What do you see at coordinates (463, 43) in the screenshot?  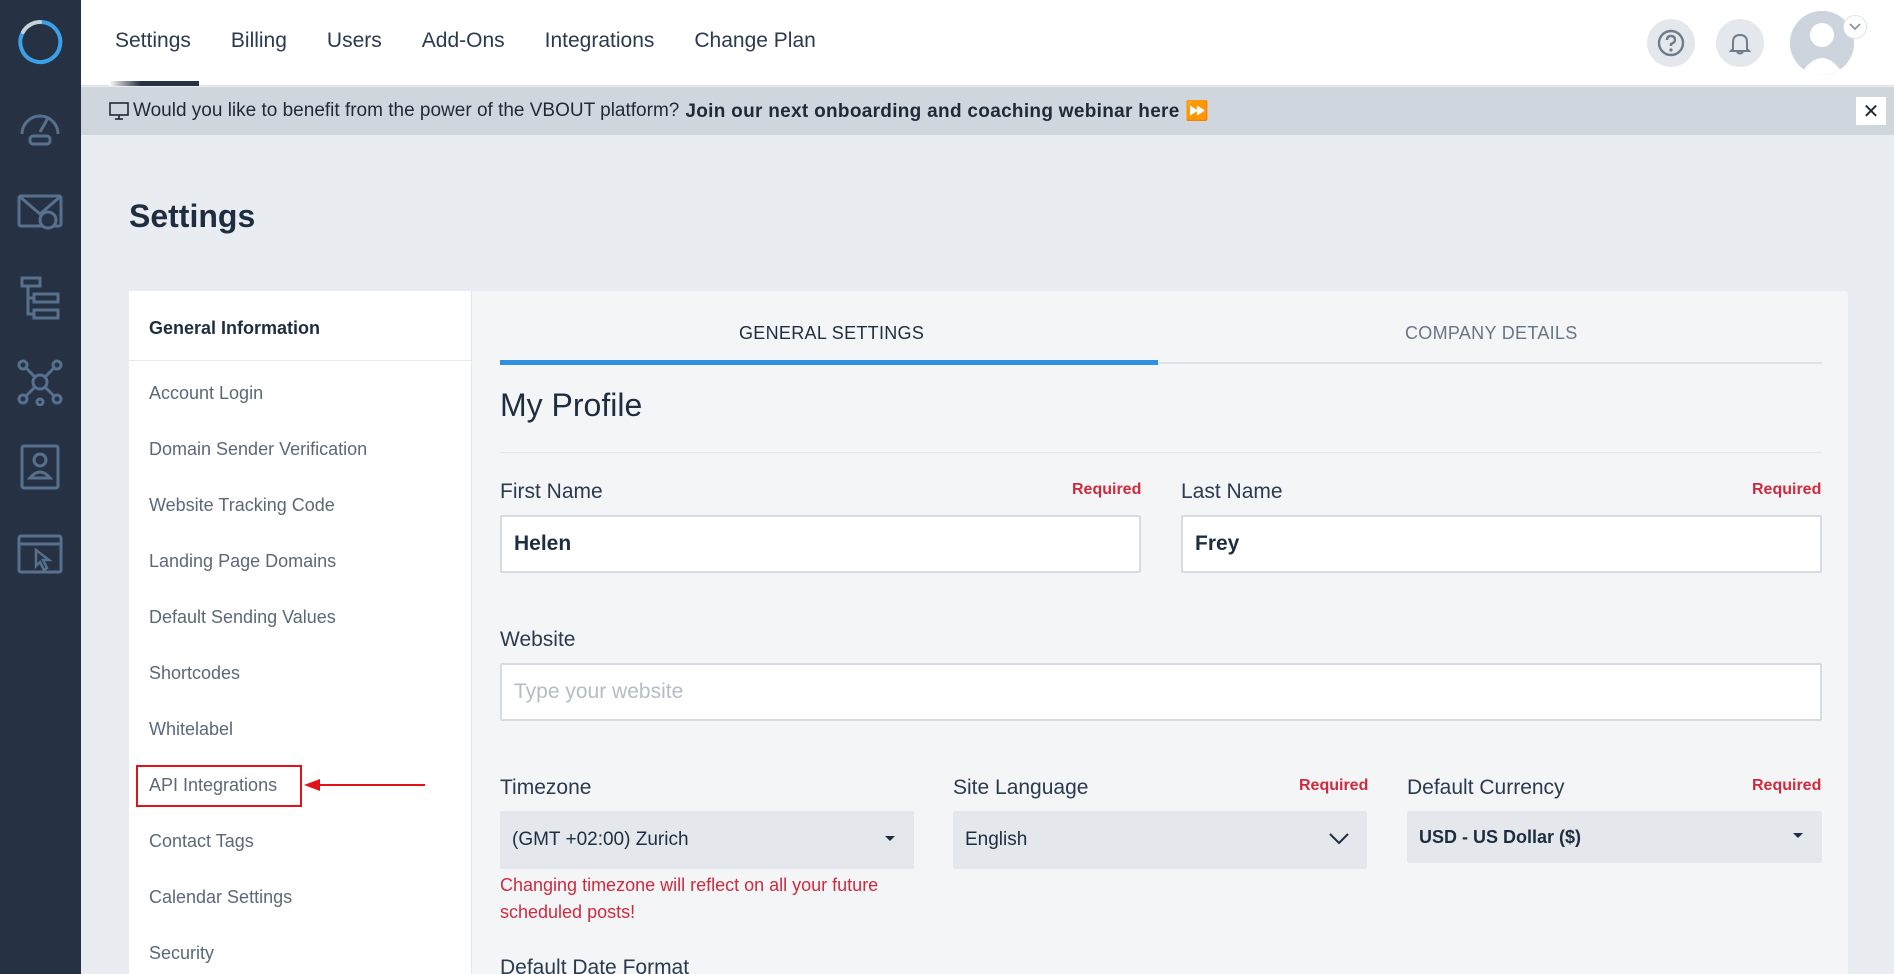 I see `nav-tab-add-ons: Add-Ons` at bounding box center [463, 43].